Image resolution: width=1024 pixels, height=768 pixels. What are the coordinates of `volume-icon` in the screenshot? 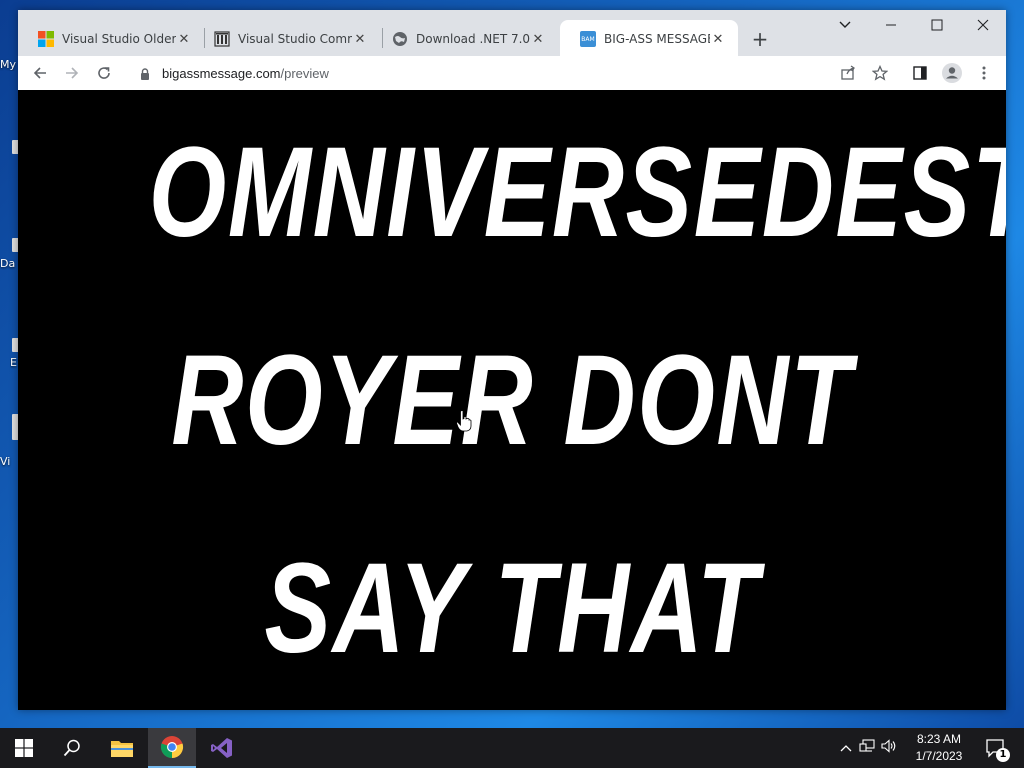 It's located at (889, 748).